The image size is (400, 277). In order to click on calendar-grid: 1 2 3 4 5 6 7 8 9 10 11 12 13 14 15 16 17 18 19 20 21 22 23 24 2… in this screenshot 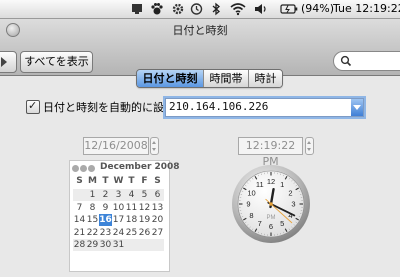, I will do `click(118, 220)`.